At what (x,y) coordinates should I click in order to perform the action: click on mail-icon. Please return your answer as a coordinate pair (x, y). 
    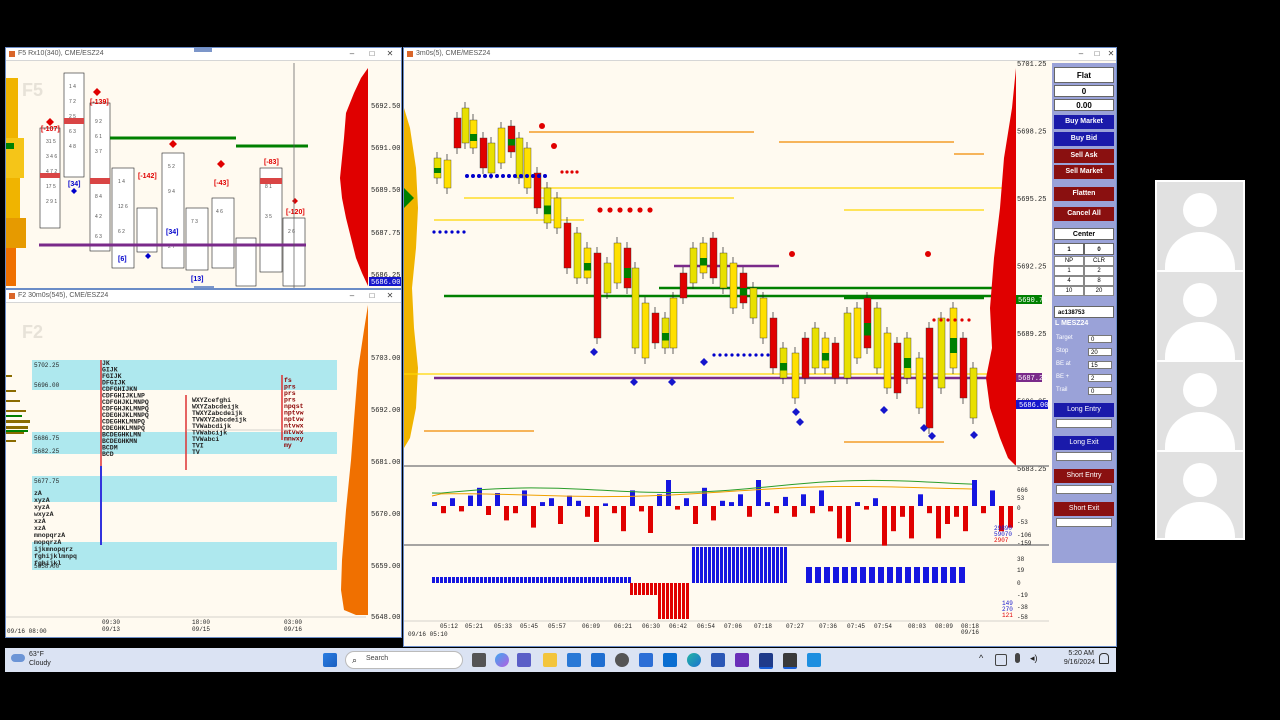
    Looking at the image, I should click on (598, 660).